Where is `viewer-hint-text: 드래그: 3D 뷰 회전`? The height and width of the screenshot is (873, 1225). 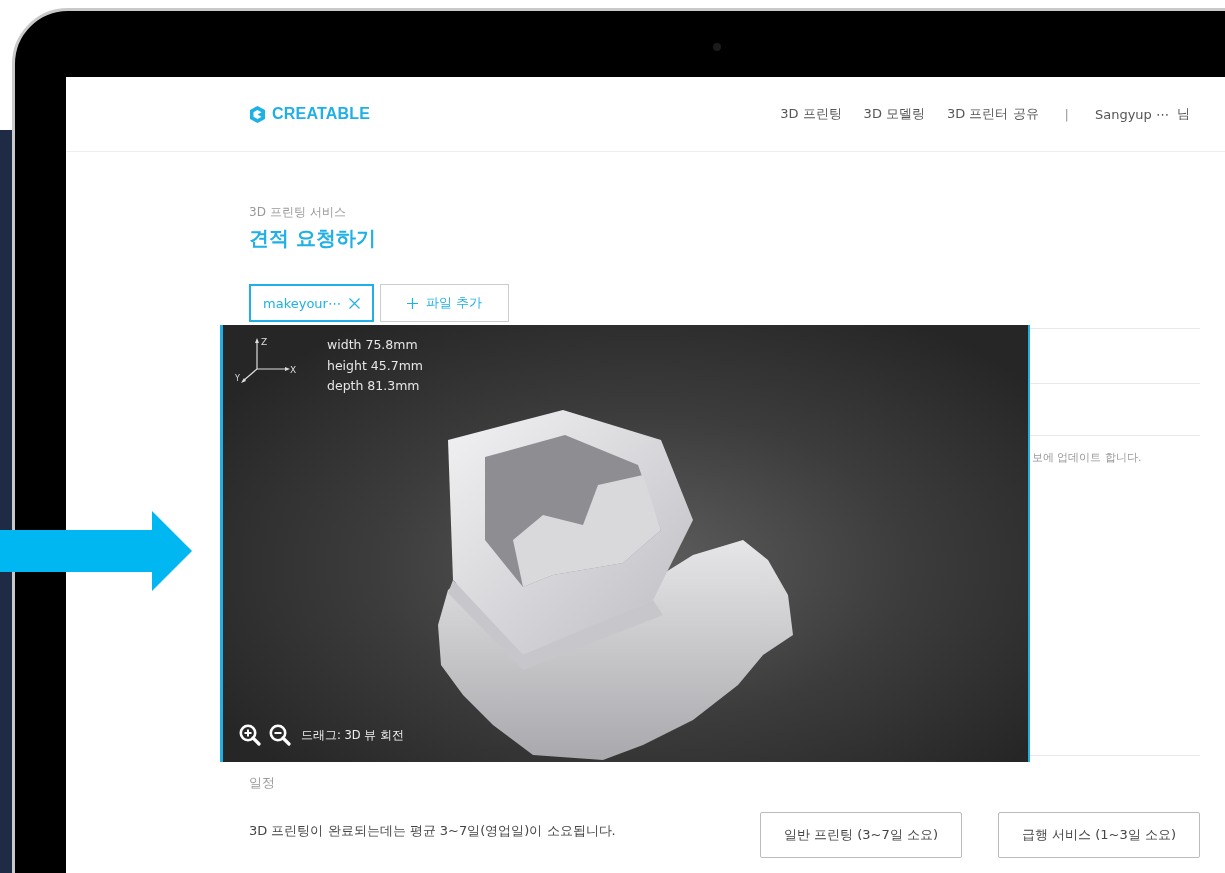
viewer-hint-text: 드래그: 3D 뷰 회전 is located at coordinates (352, 735).